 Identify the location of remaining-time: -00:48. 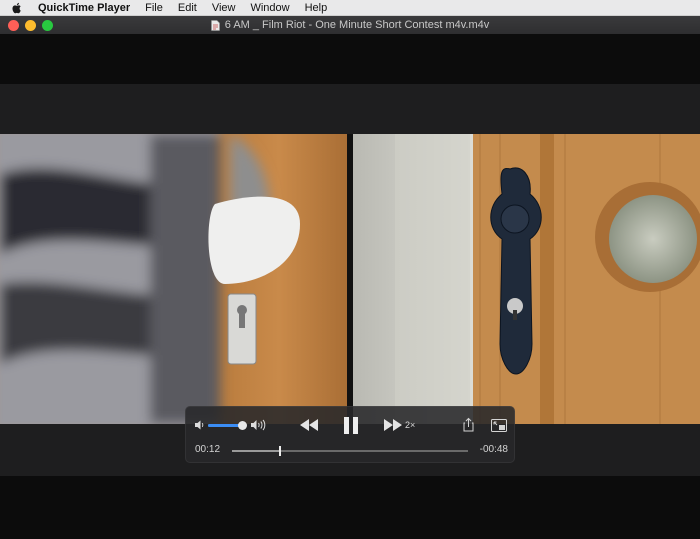
(493, 449).